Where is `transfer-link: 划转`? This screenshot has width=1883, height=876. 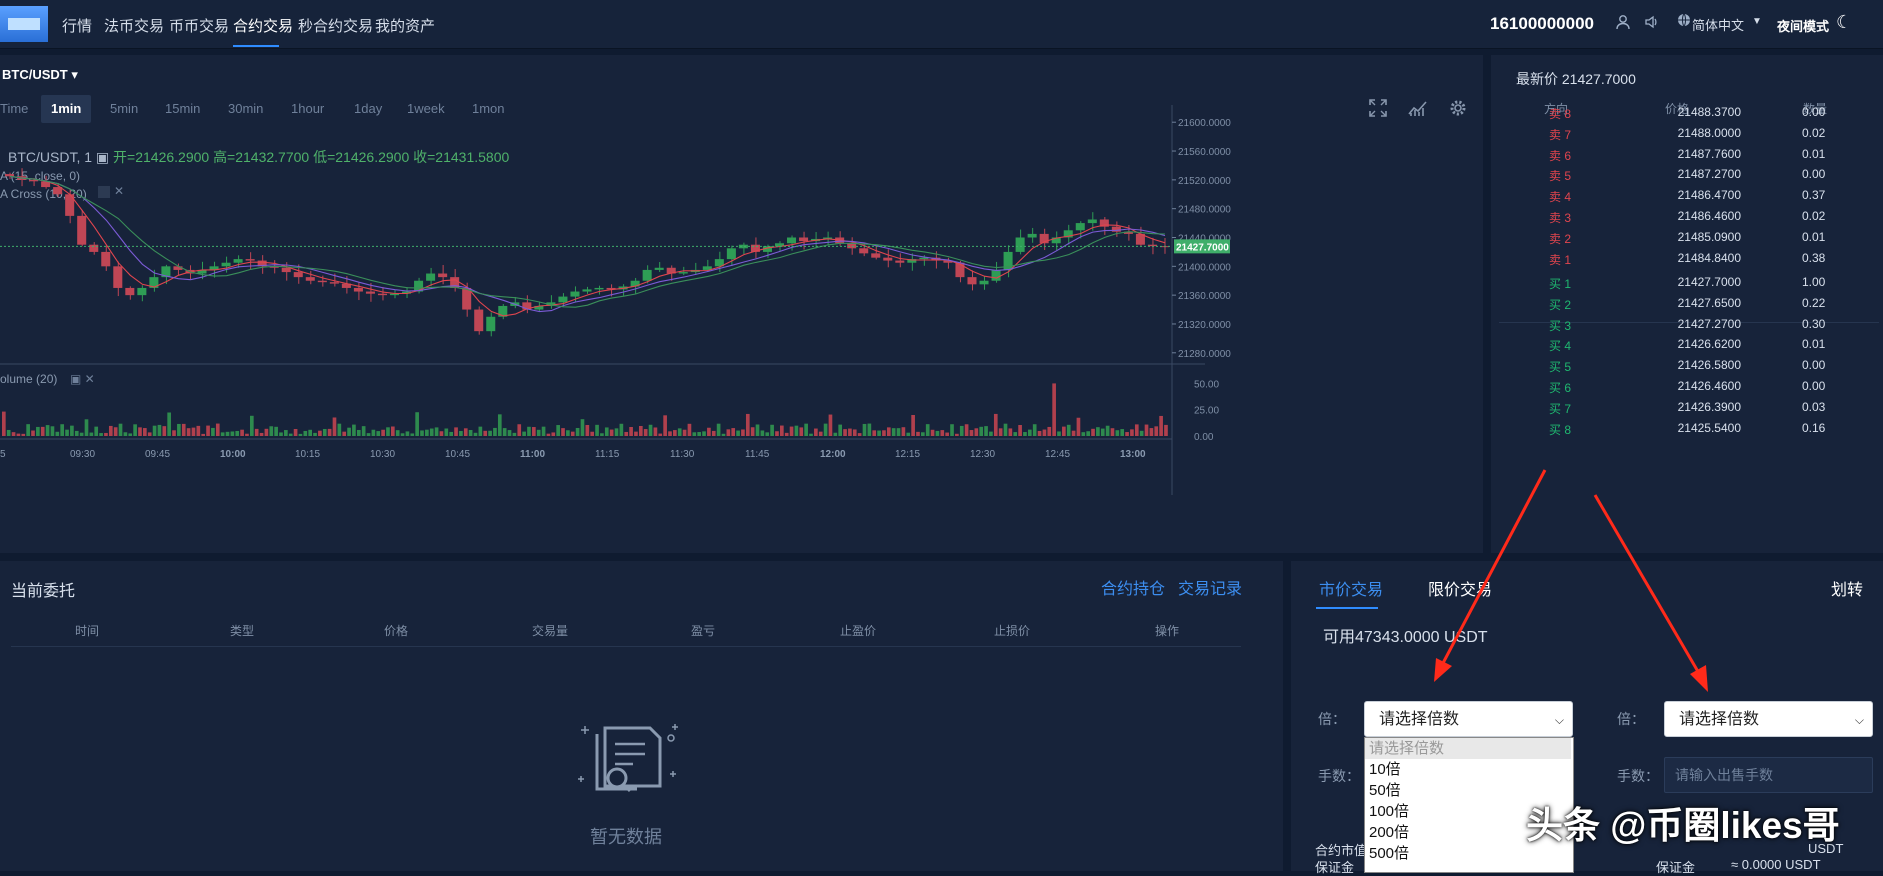
transfer-link: 划转 is located at coordinates (1847, 588).